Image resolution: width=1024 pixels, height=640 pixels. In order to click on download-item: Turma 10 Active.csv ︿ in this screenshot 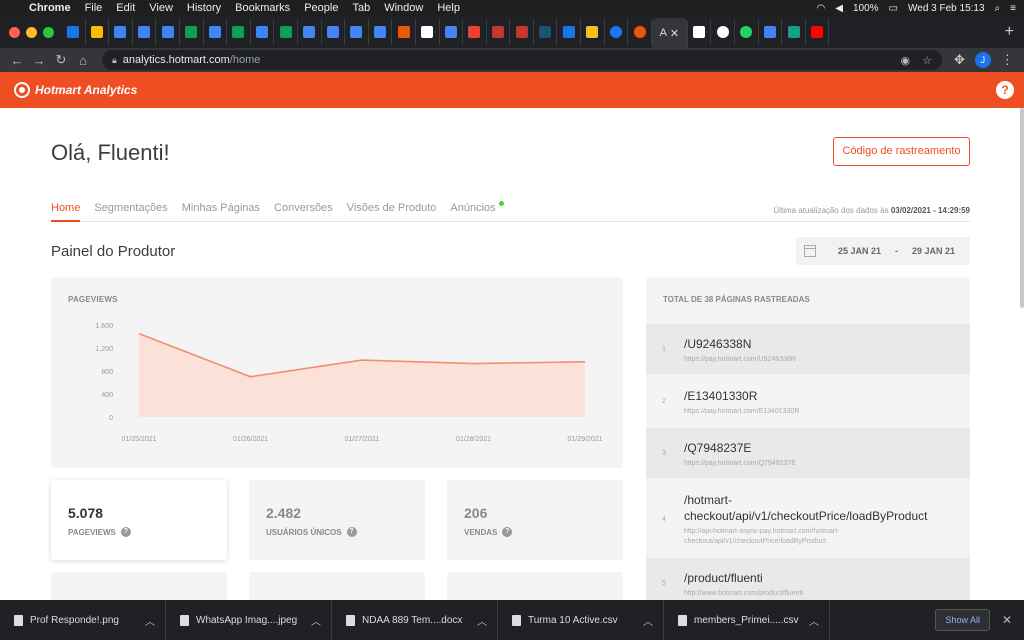, I will do `click(581, 620)`.